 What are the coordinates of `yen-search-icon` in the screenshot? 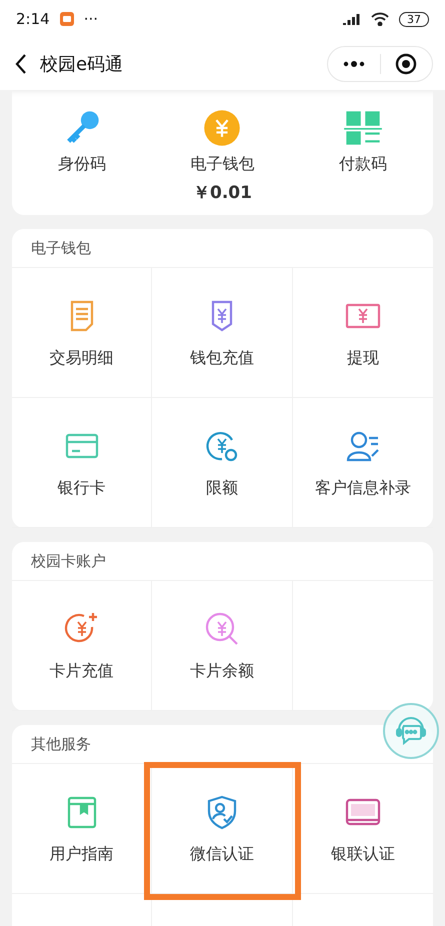 It's located at (222, 629).